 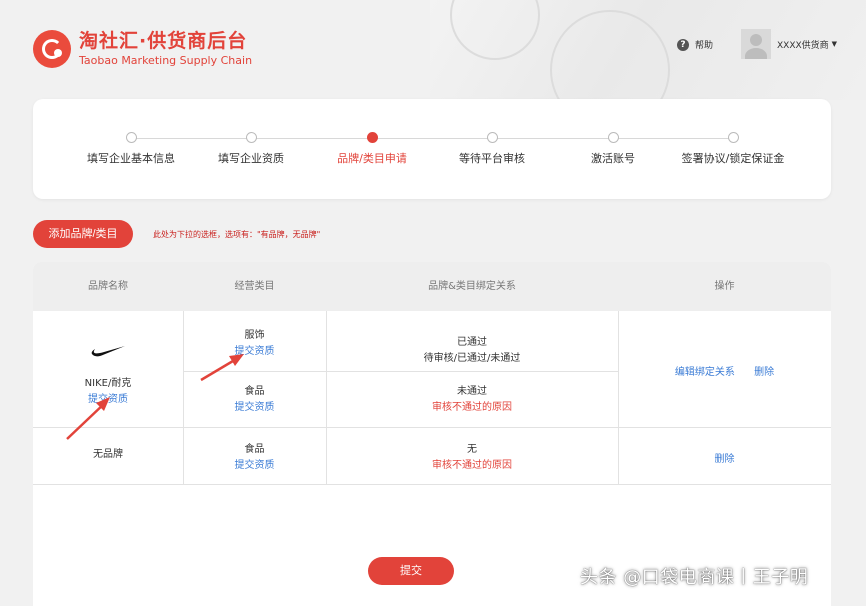 I want to click on avatar, so click(x=756, y=44).